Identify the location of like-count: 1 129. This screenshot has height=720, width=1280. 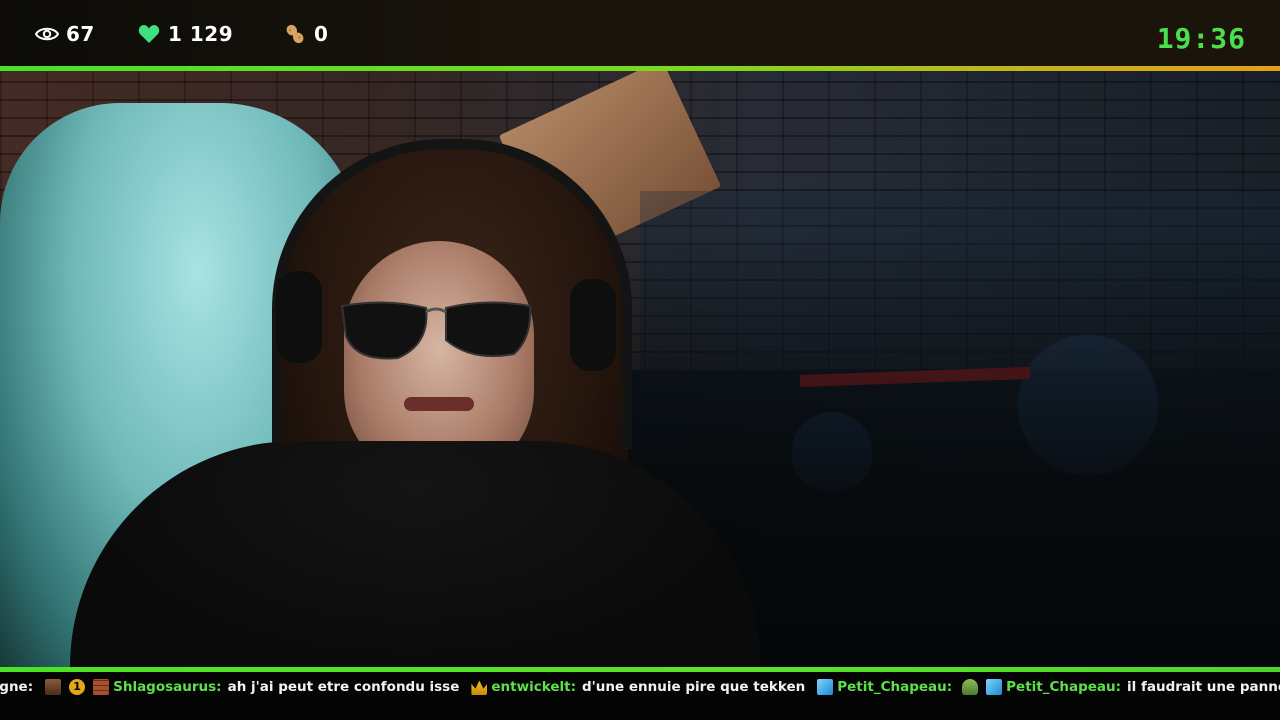
(184, 34).